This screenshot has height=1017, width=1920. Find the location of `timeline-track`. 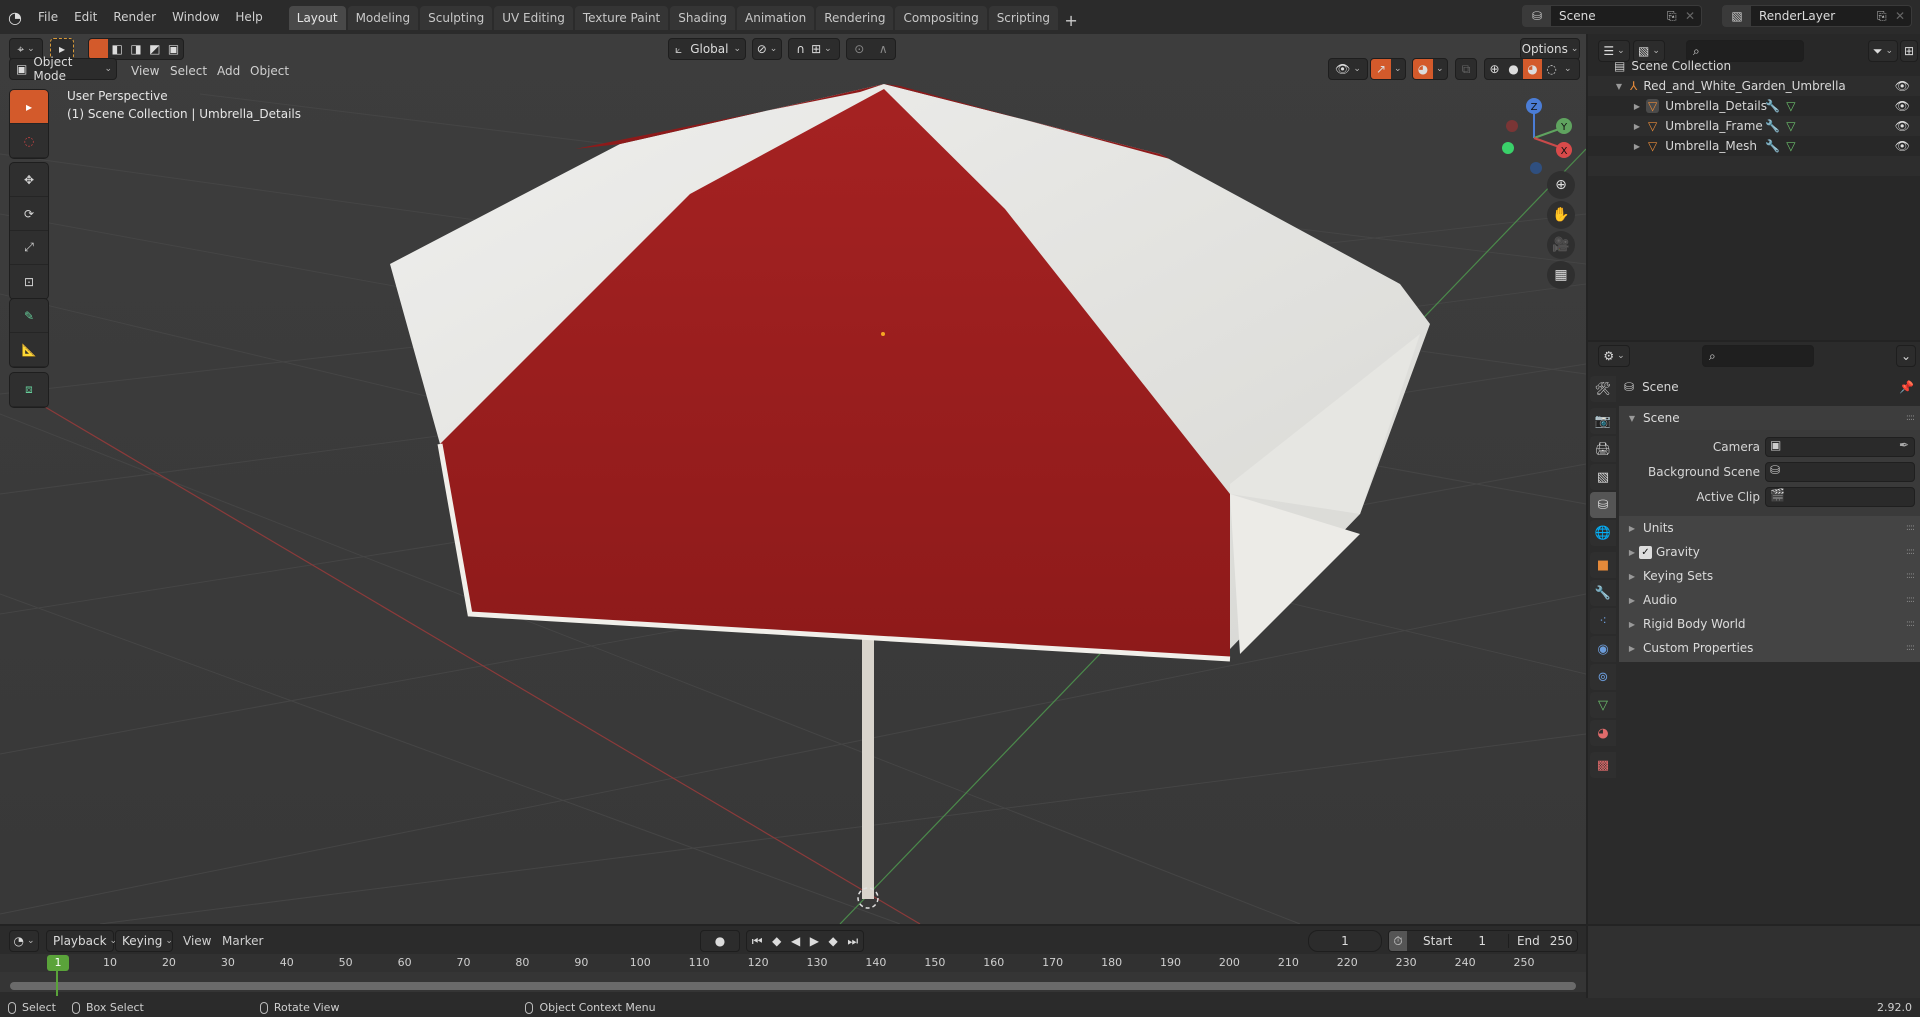

timeline-track is located at coordinates (793, 982).